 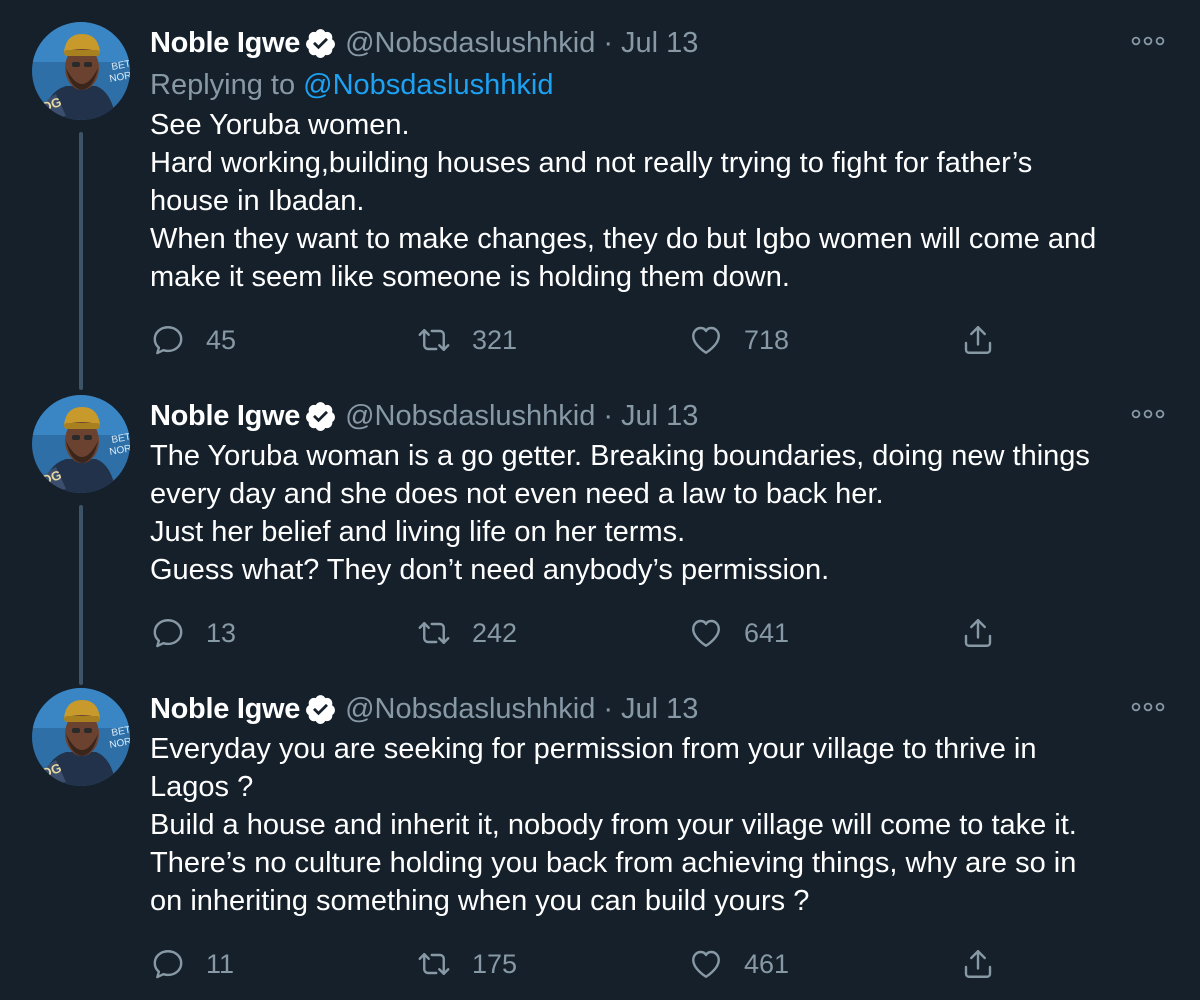 I want to click on reply-button: 11, so click(x=192, y=964).